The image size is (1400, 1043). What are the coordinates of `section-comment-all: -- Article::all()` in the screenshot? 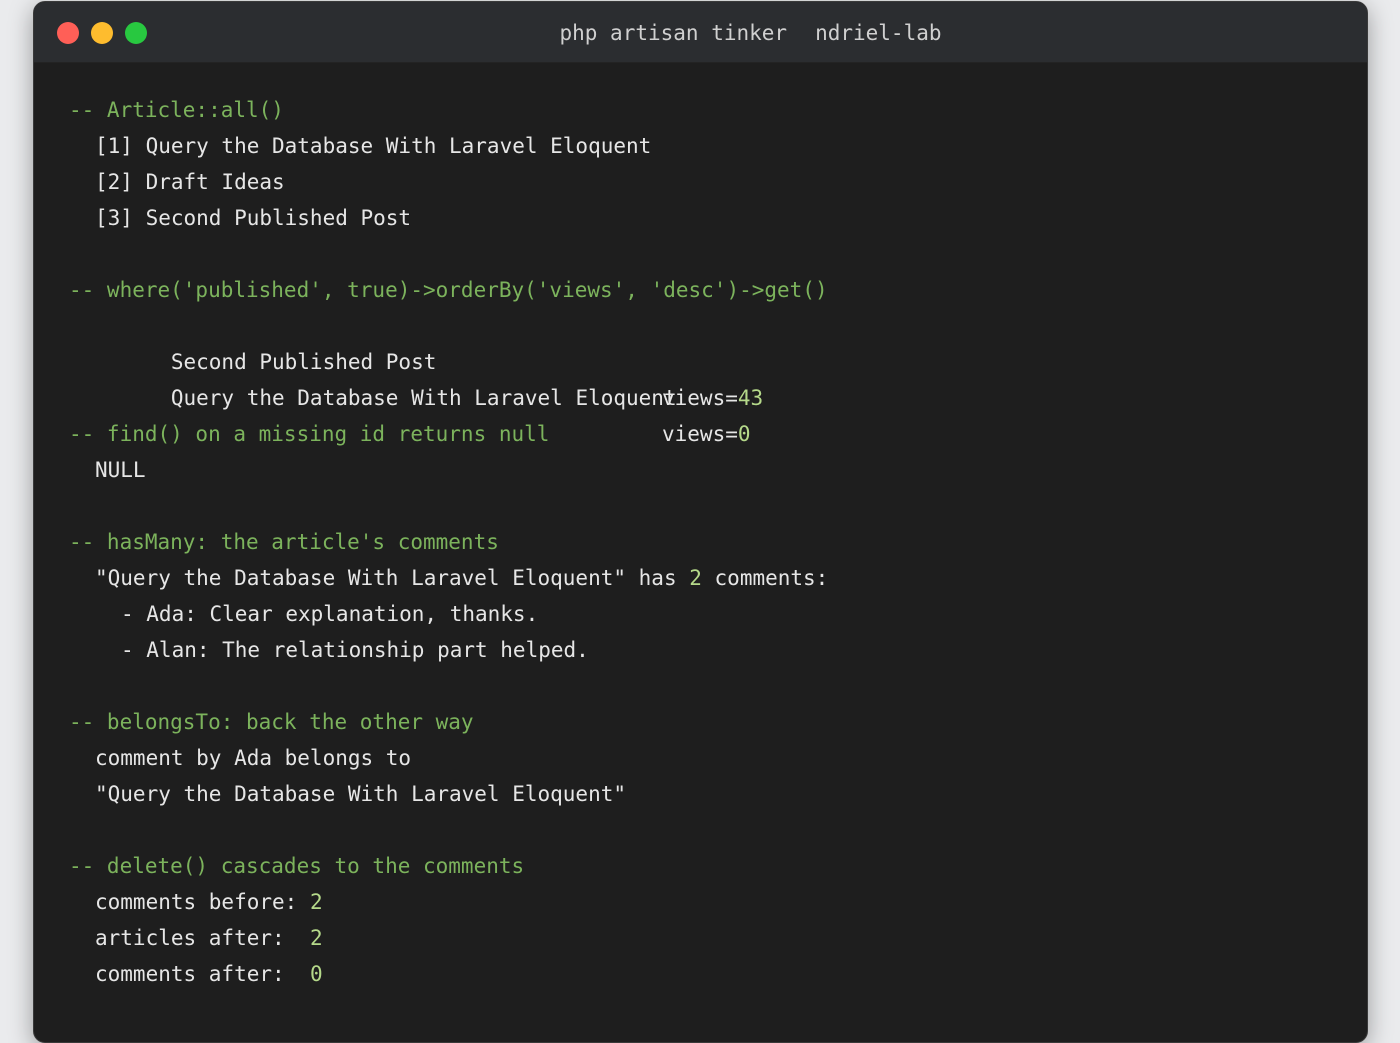 It's located at (176, 110).